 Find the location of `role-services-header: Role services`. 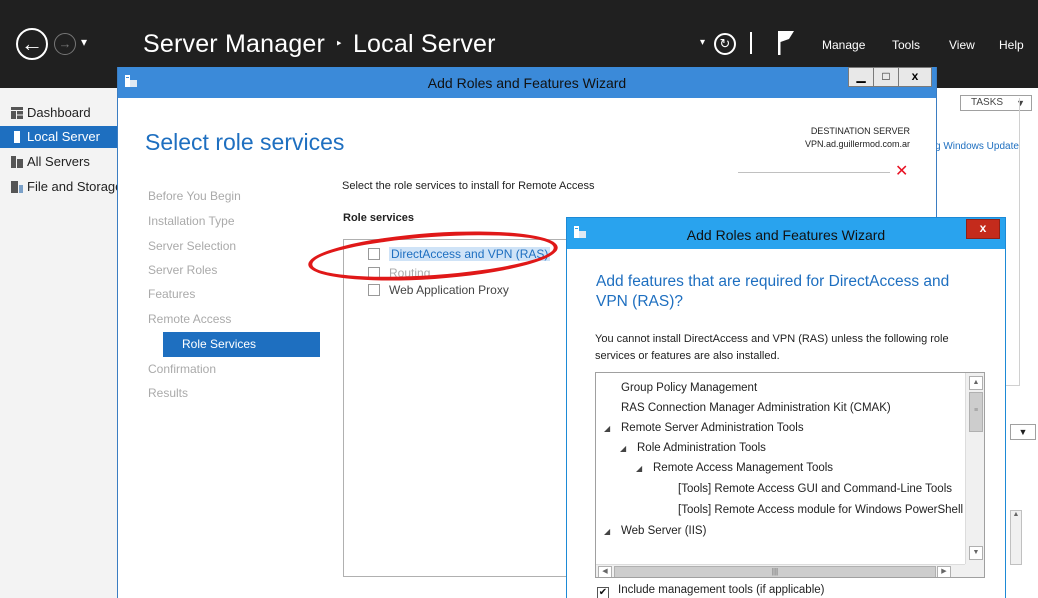

role-services-header: Role services is located at coordinates (378, 218).